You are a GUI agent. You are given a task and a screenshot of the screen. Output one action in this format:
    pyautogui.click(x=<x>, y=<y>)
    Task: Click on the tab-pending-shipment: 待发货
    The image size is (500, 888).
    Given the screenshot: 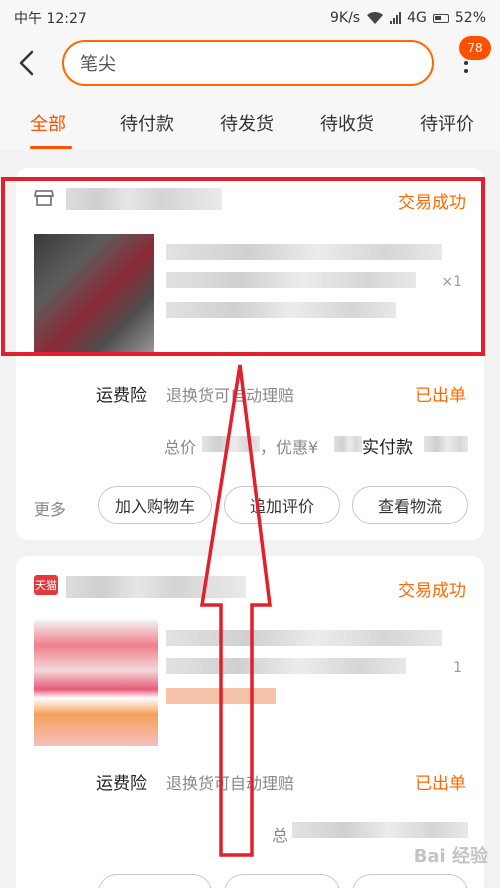 What is the action you would take?
    pyautogui.click(x=247, y=123)
    